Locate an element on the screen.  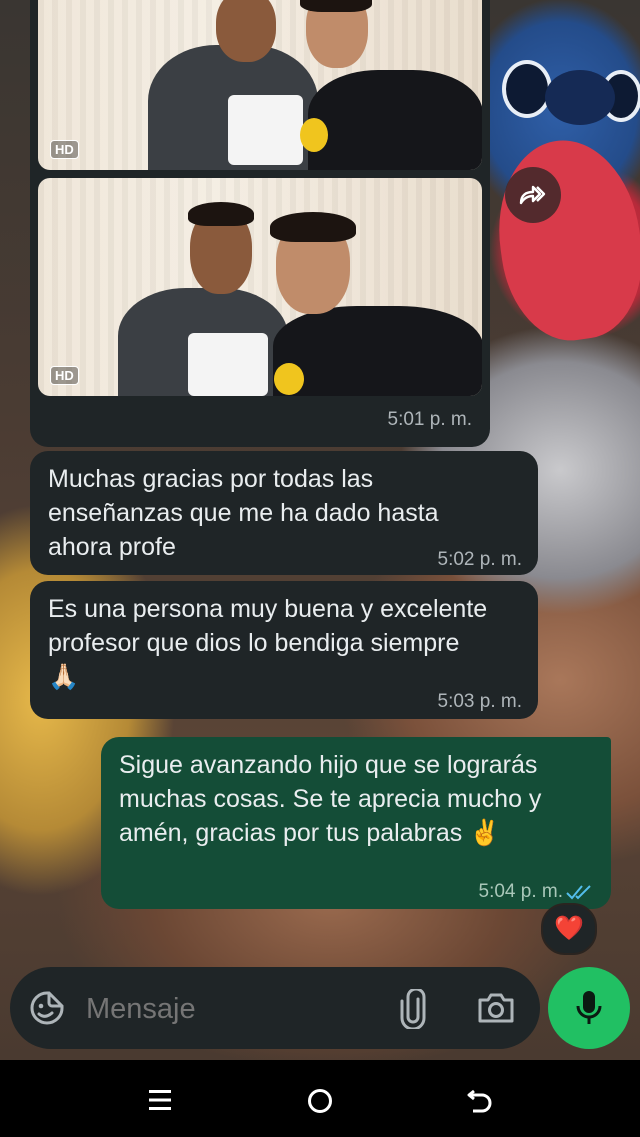
voice-message-button is located at coordinates (589, 1008).